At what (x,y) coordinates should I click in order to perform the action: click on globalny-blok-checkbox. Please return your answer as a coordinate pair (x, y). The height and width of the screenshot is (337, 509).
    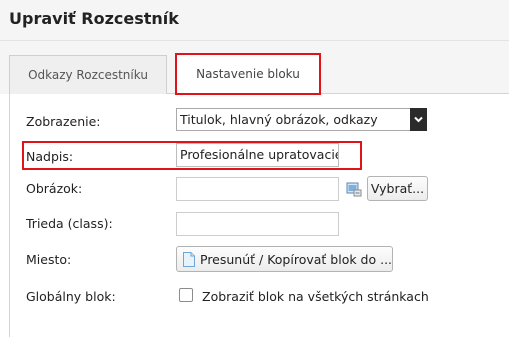
    Looking at the image, I should click on (186, 295).